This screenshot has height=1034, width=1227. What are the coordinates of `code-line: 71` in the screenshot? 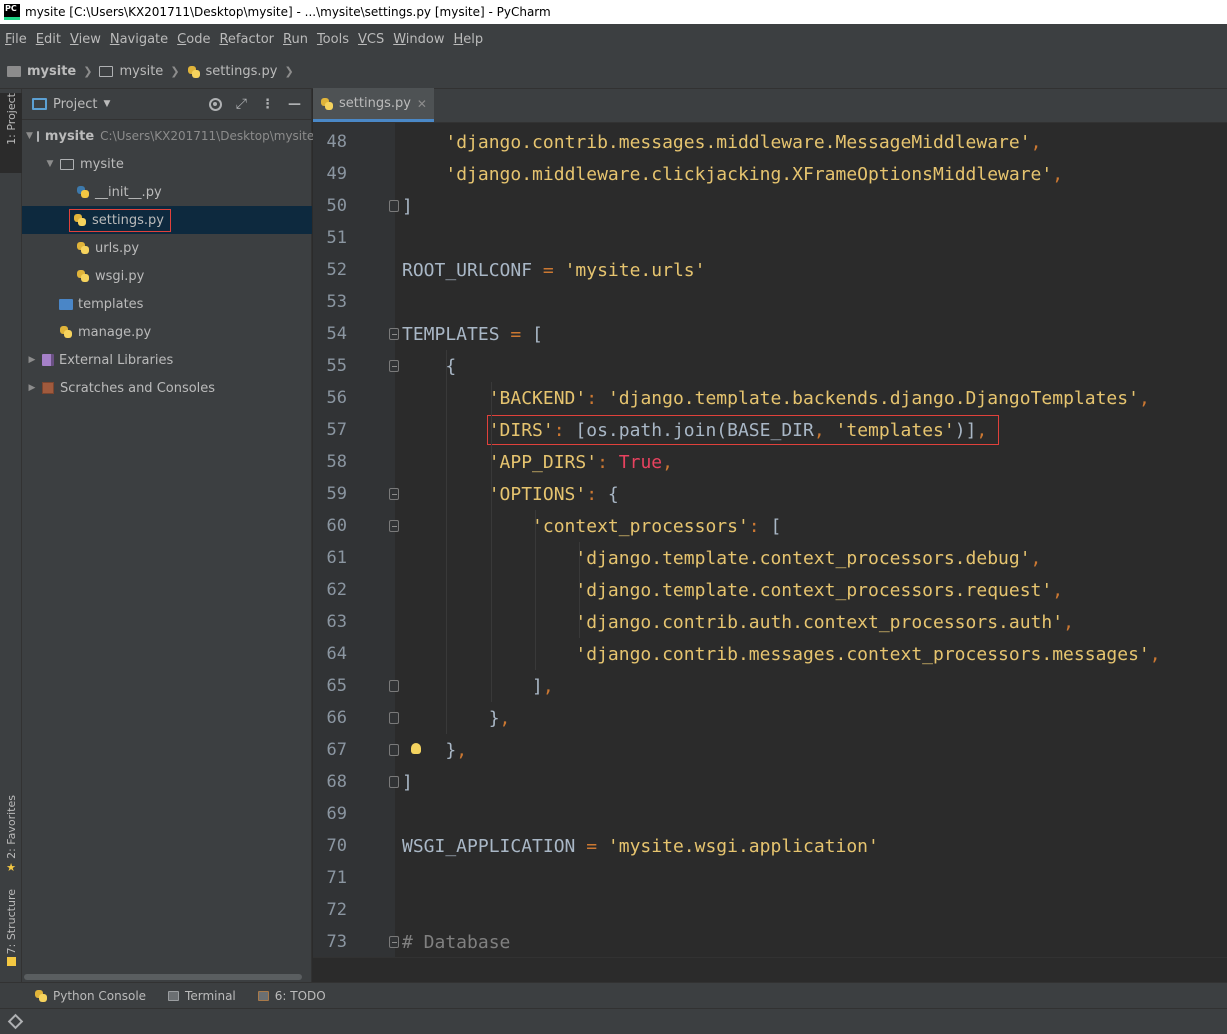 It's located at (770, 878).